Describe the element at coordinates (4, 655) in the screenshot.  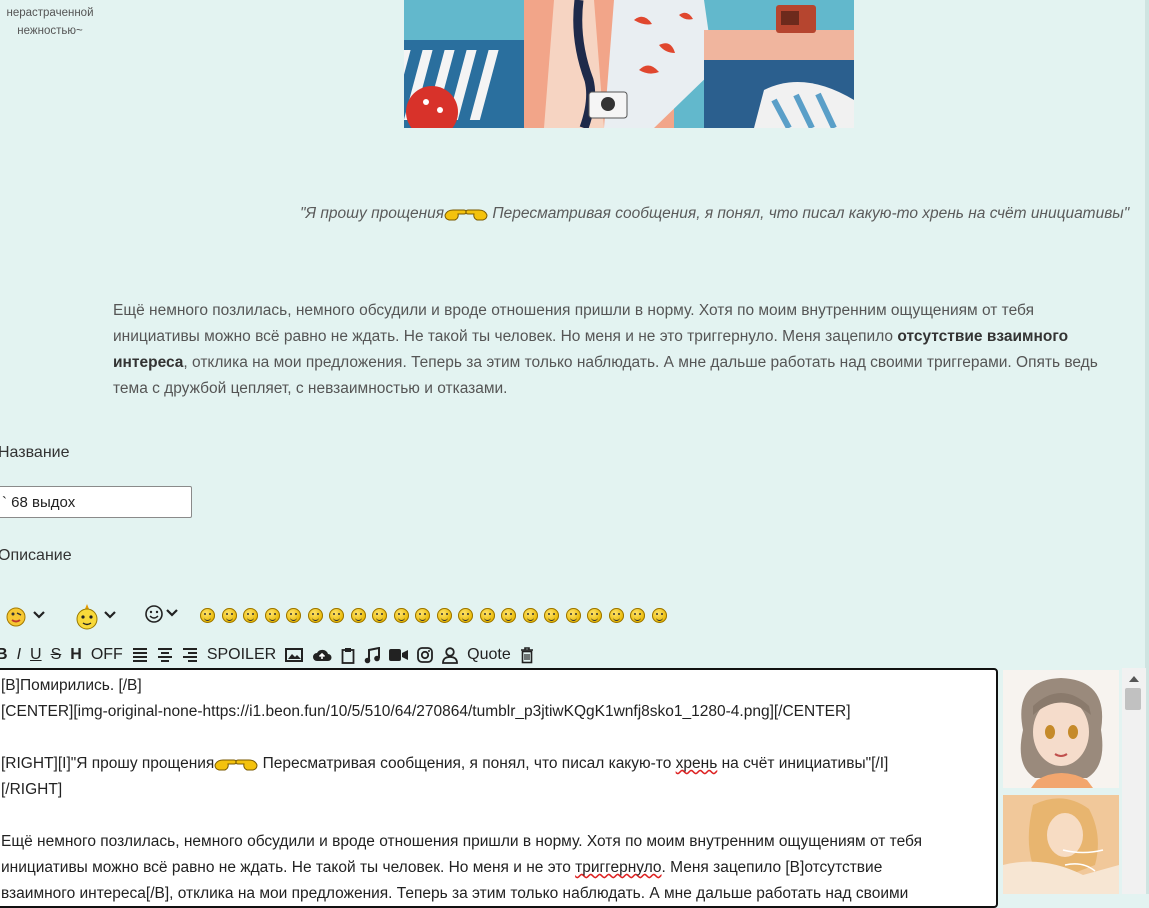
I see `bold-button: B` at that location.